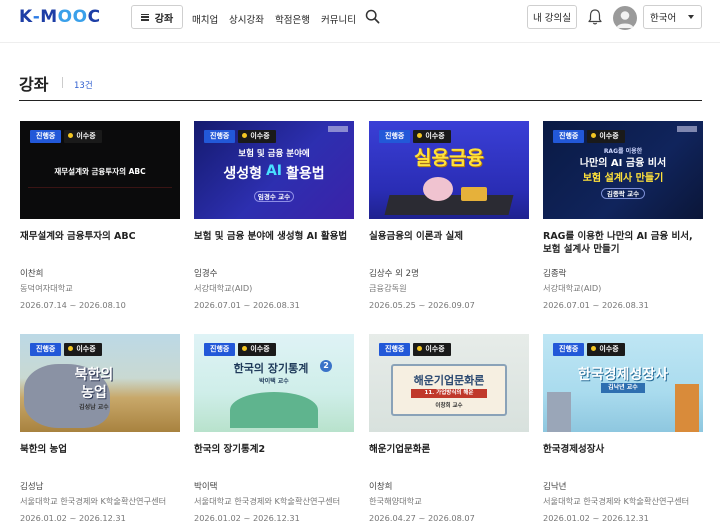  What do you see at coordinates (93, 501) in the screenshot?
I see `course-organization: 서울대학교 한국경제와 K학술확산연구센터` at bounding box center [93, 501].